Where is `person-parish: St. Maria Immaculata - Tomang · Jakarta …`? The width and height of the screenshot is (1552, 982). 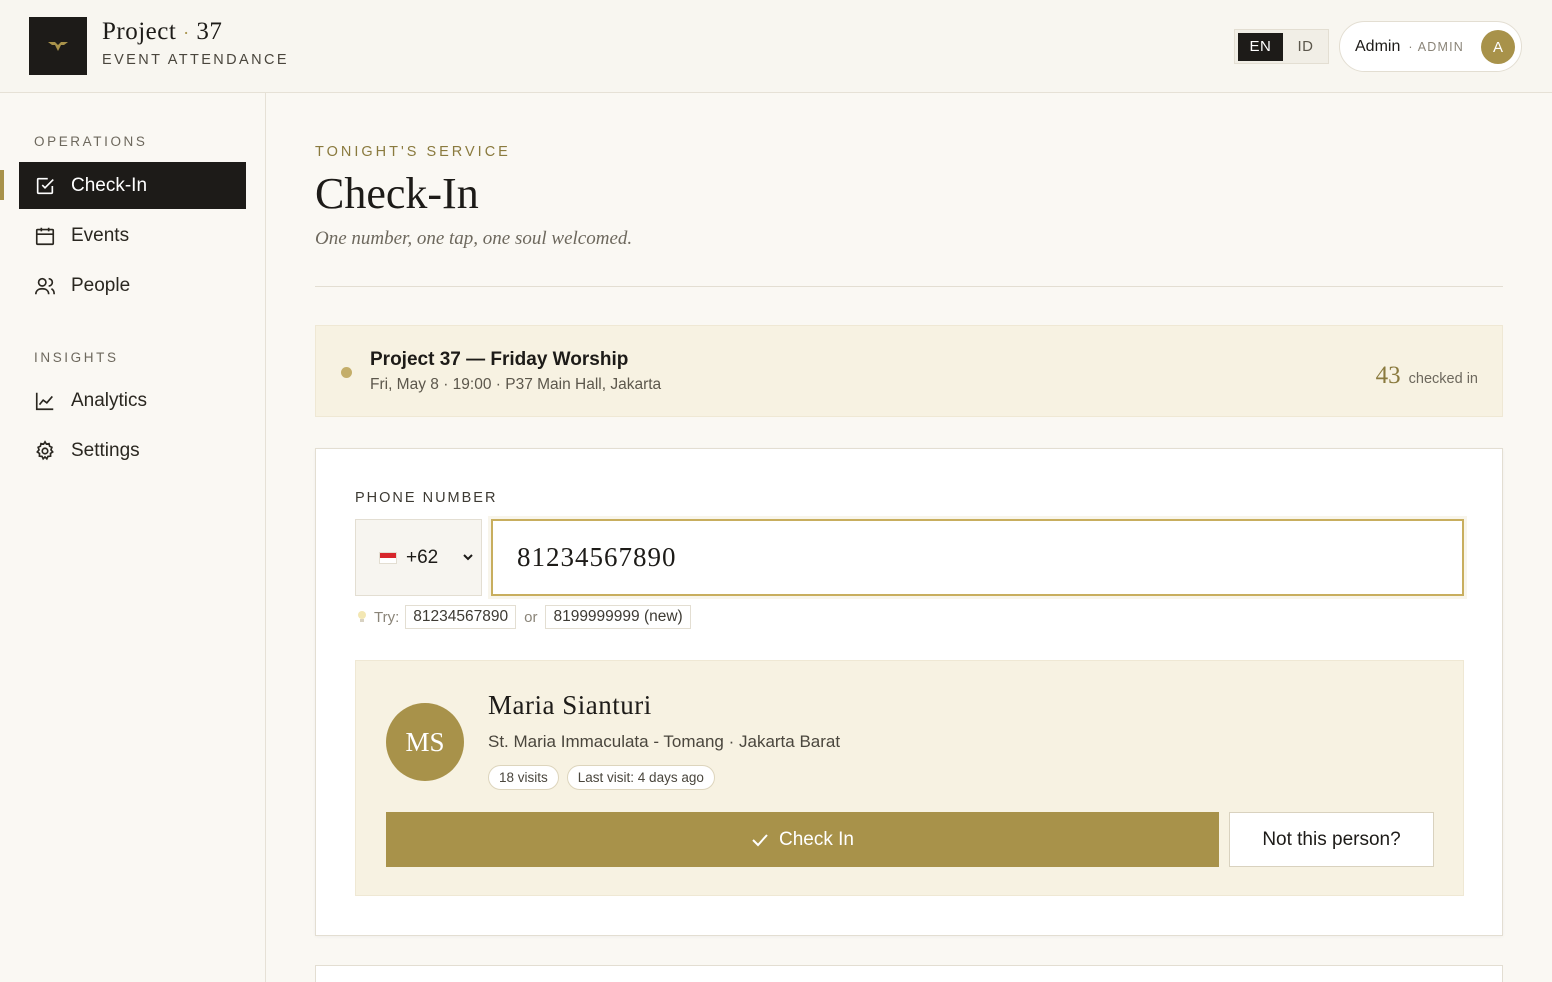
person-parish: St. Maria Immaculata - Tomang · Jakarta … is located at coordinates (664, 741).